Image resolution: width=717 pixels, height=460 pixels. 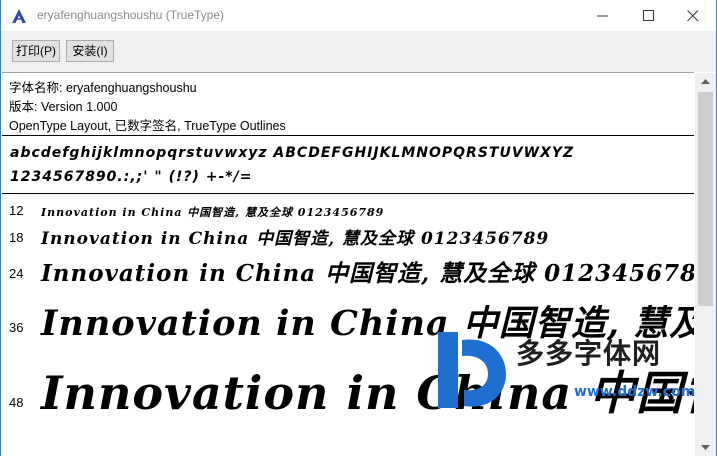 I want to click on size-label-36: 36, so click(x=16, y=327).